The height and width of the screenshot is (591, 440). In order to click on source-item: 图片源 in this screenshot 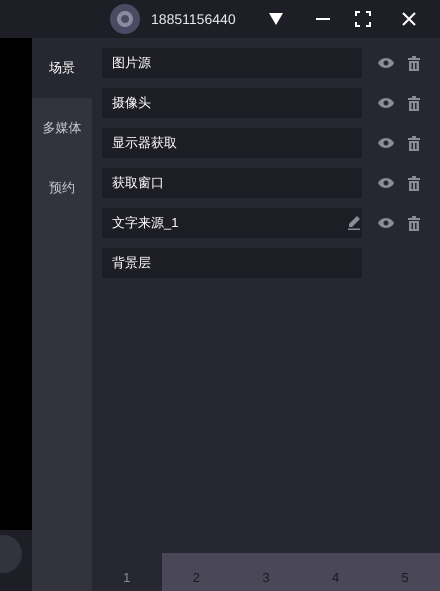, I will do `click(232, 63)`.